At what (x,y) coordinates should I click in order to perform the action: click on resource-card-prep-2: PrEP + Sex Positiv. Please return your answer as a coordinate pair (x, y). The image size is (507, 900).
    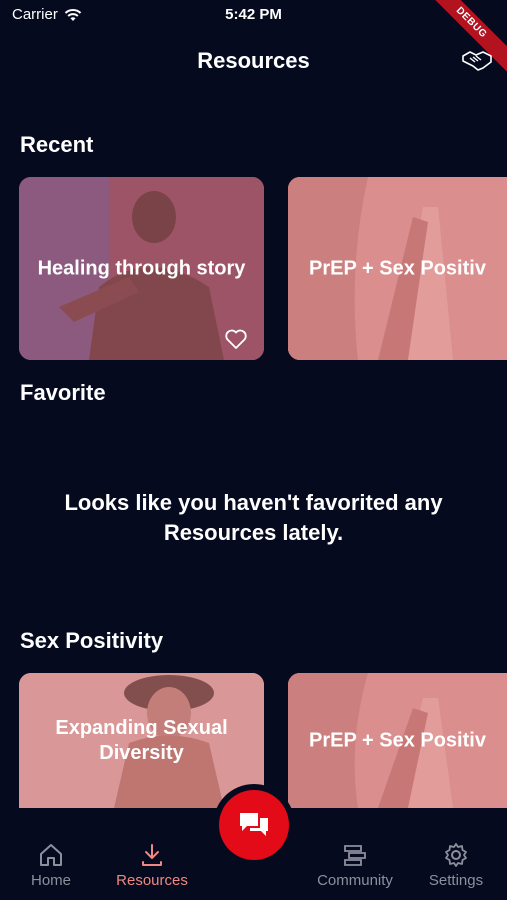
    Looking at the image, I should click on (397, 740).